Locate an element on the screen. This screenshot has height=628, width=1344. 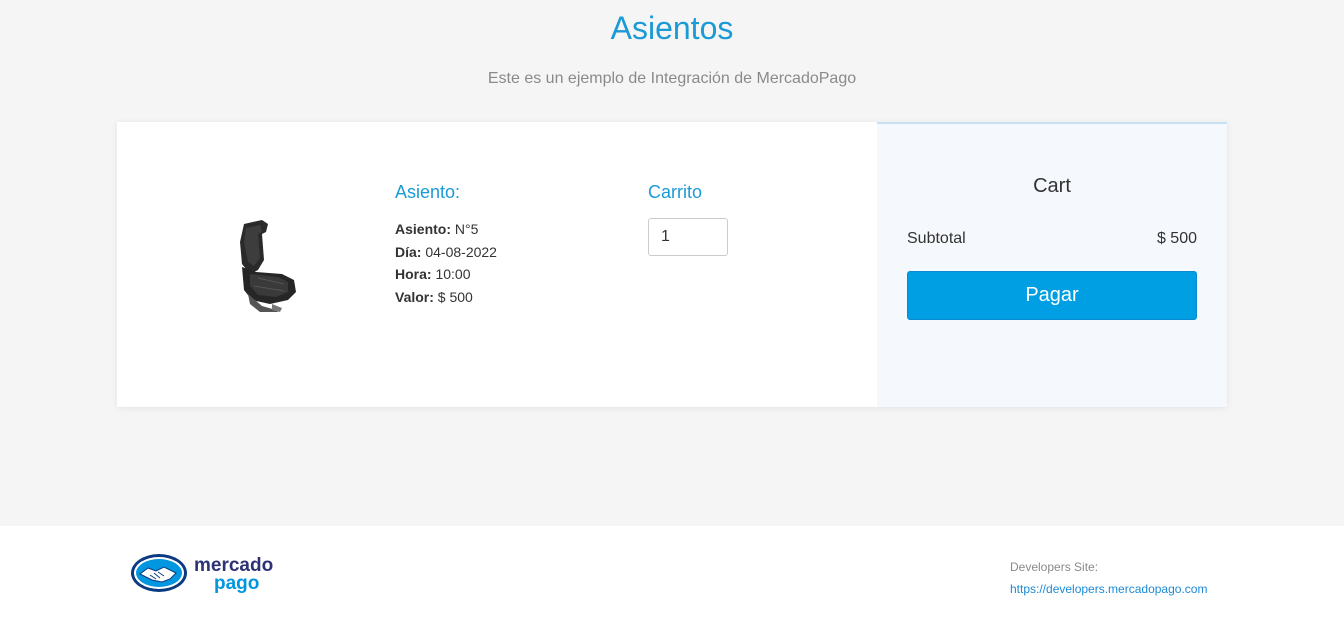
detail-label: Asiento: is located at coordinates (423, 229).